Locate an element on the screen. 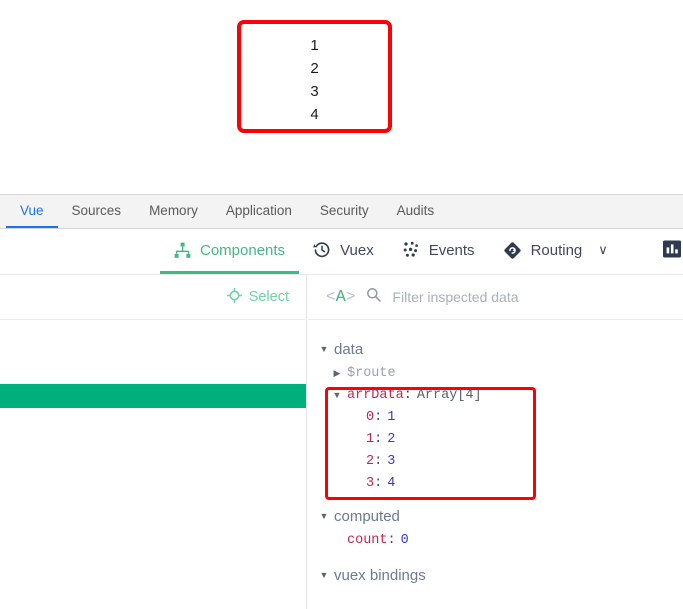 The height and width of the screenshot is (609, 683). select-component-button: Select is located at coordinates (257, 297).